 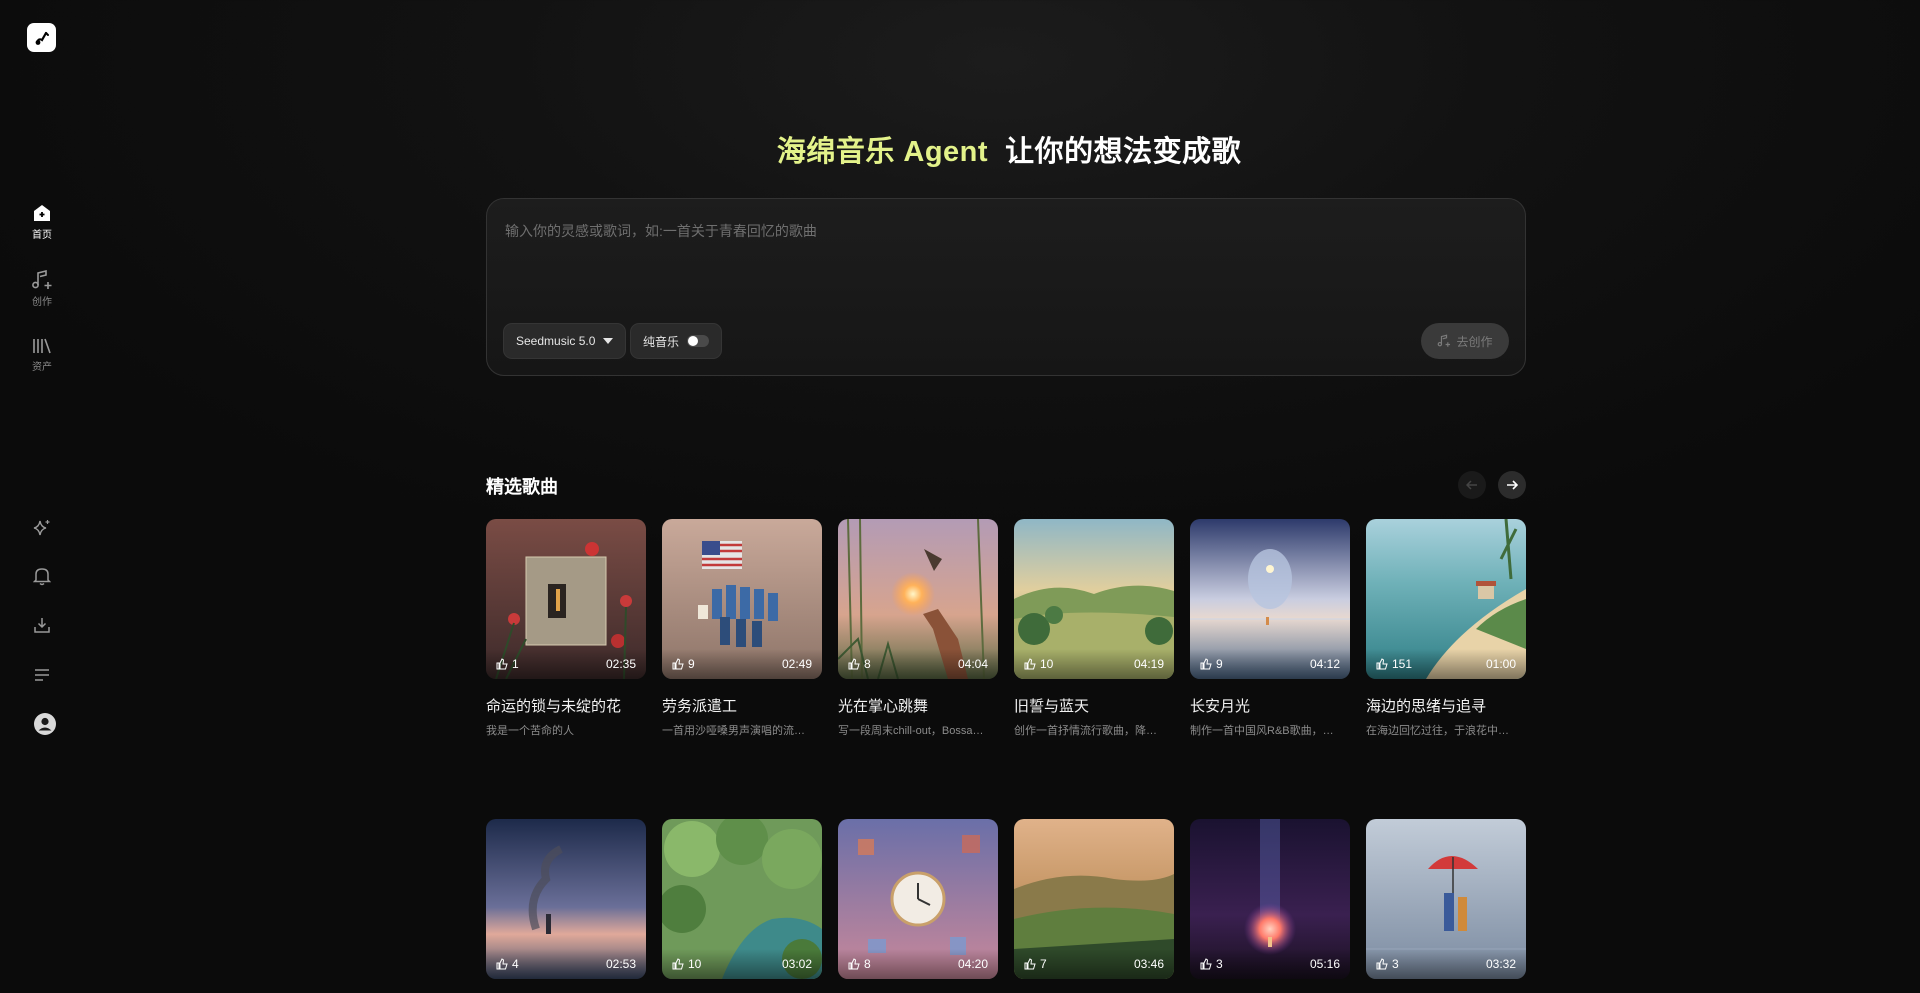 What do you see at coordinates (42, 675) in the screenshot?
I see `playlist-button` at bounding box center [42, 675].